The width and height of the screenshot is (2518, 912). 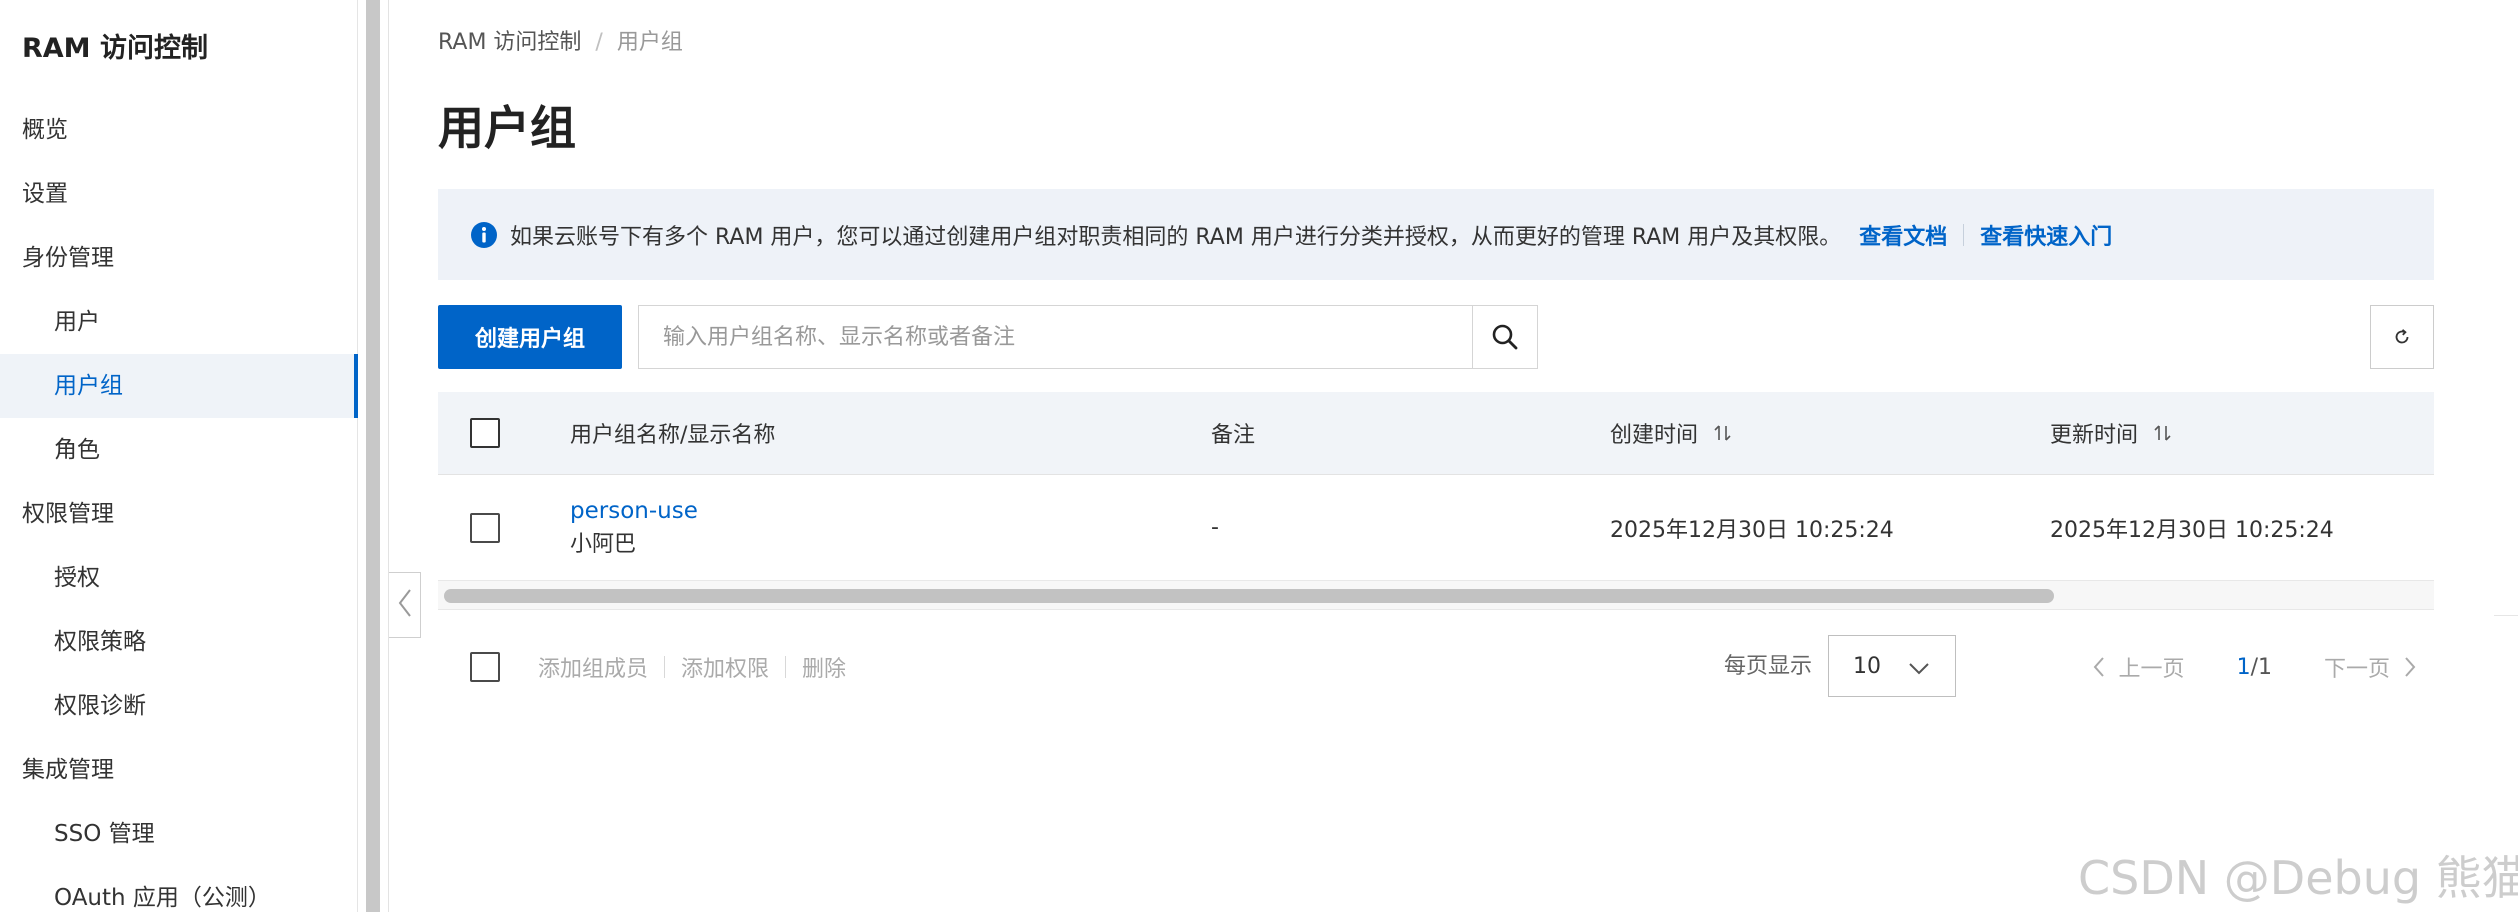 I want to click on search-button, so click(x=1505, y=337).